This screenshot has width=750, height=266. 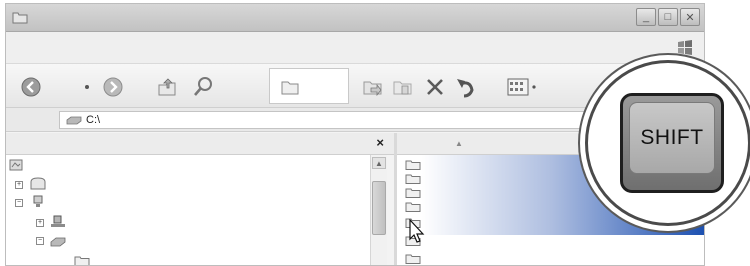 What do you see at coordinates (435, 87) in the screenshot?
I see `delete-icon` at bounding box center [435, 87].